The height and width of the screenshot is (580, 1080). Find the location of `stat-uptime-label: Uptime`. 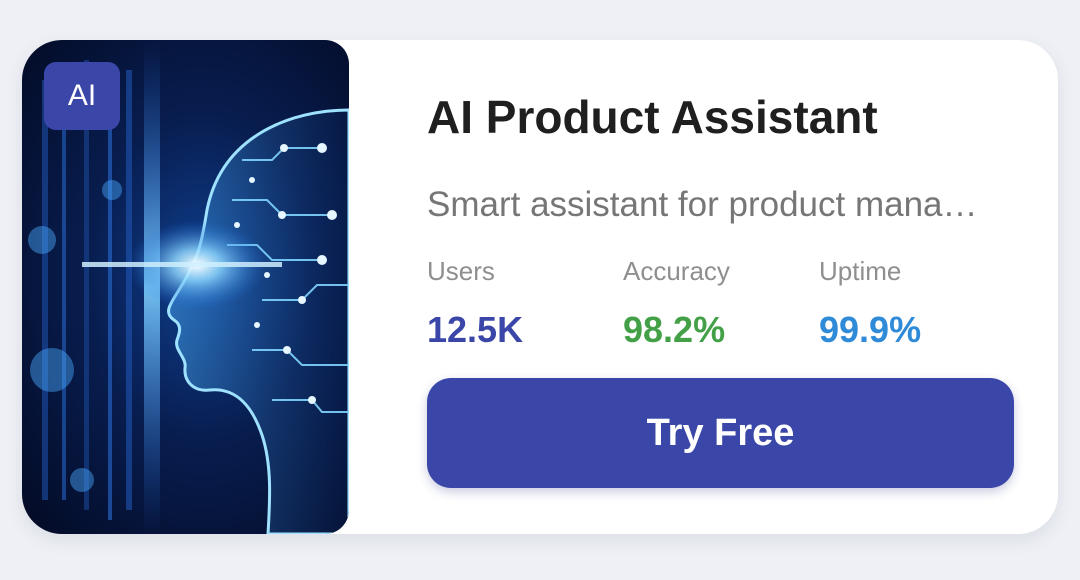

stat-uptime-label: Uptime is located at coordinates (860, 271).